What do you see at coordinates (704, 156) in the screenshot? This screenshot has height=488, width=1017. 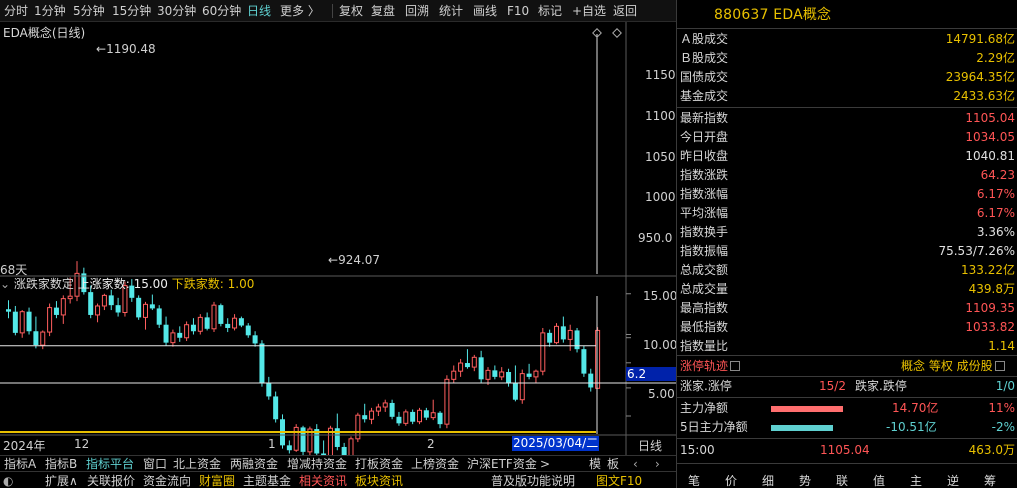 I see `stat-label: 昨日收盘` at bounding box center [704, 156].